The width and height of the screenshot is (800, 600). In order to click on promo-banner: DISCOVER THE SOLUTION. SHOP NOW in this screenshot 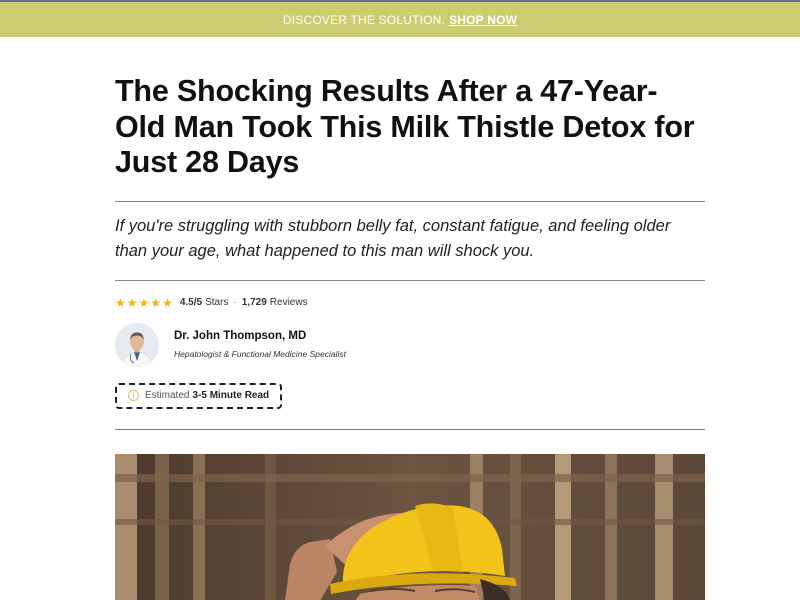, I will do `click(400, 18)`.